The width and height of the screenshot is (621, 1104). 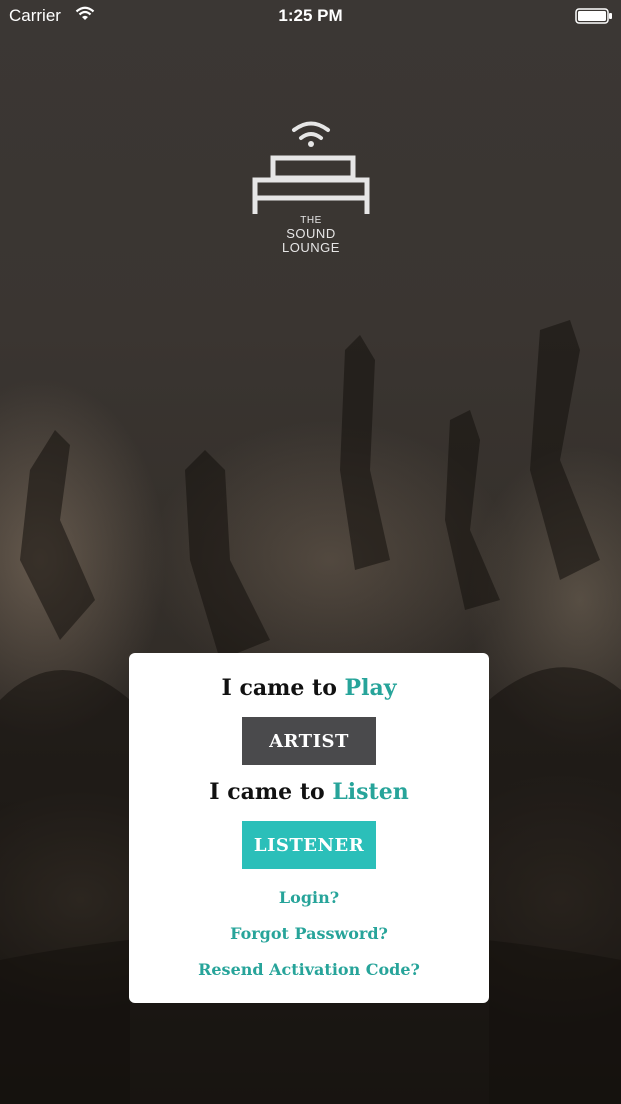 I want to click on status-bar: Carrier 1:25 PM, so click(x=310, y=16).